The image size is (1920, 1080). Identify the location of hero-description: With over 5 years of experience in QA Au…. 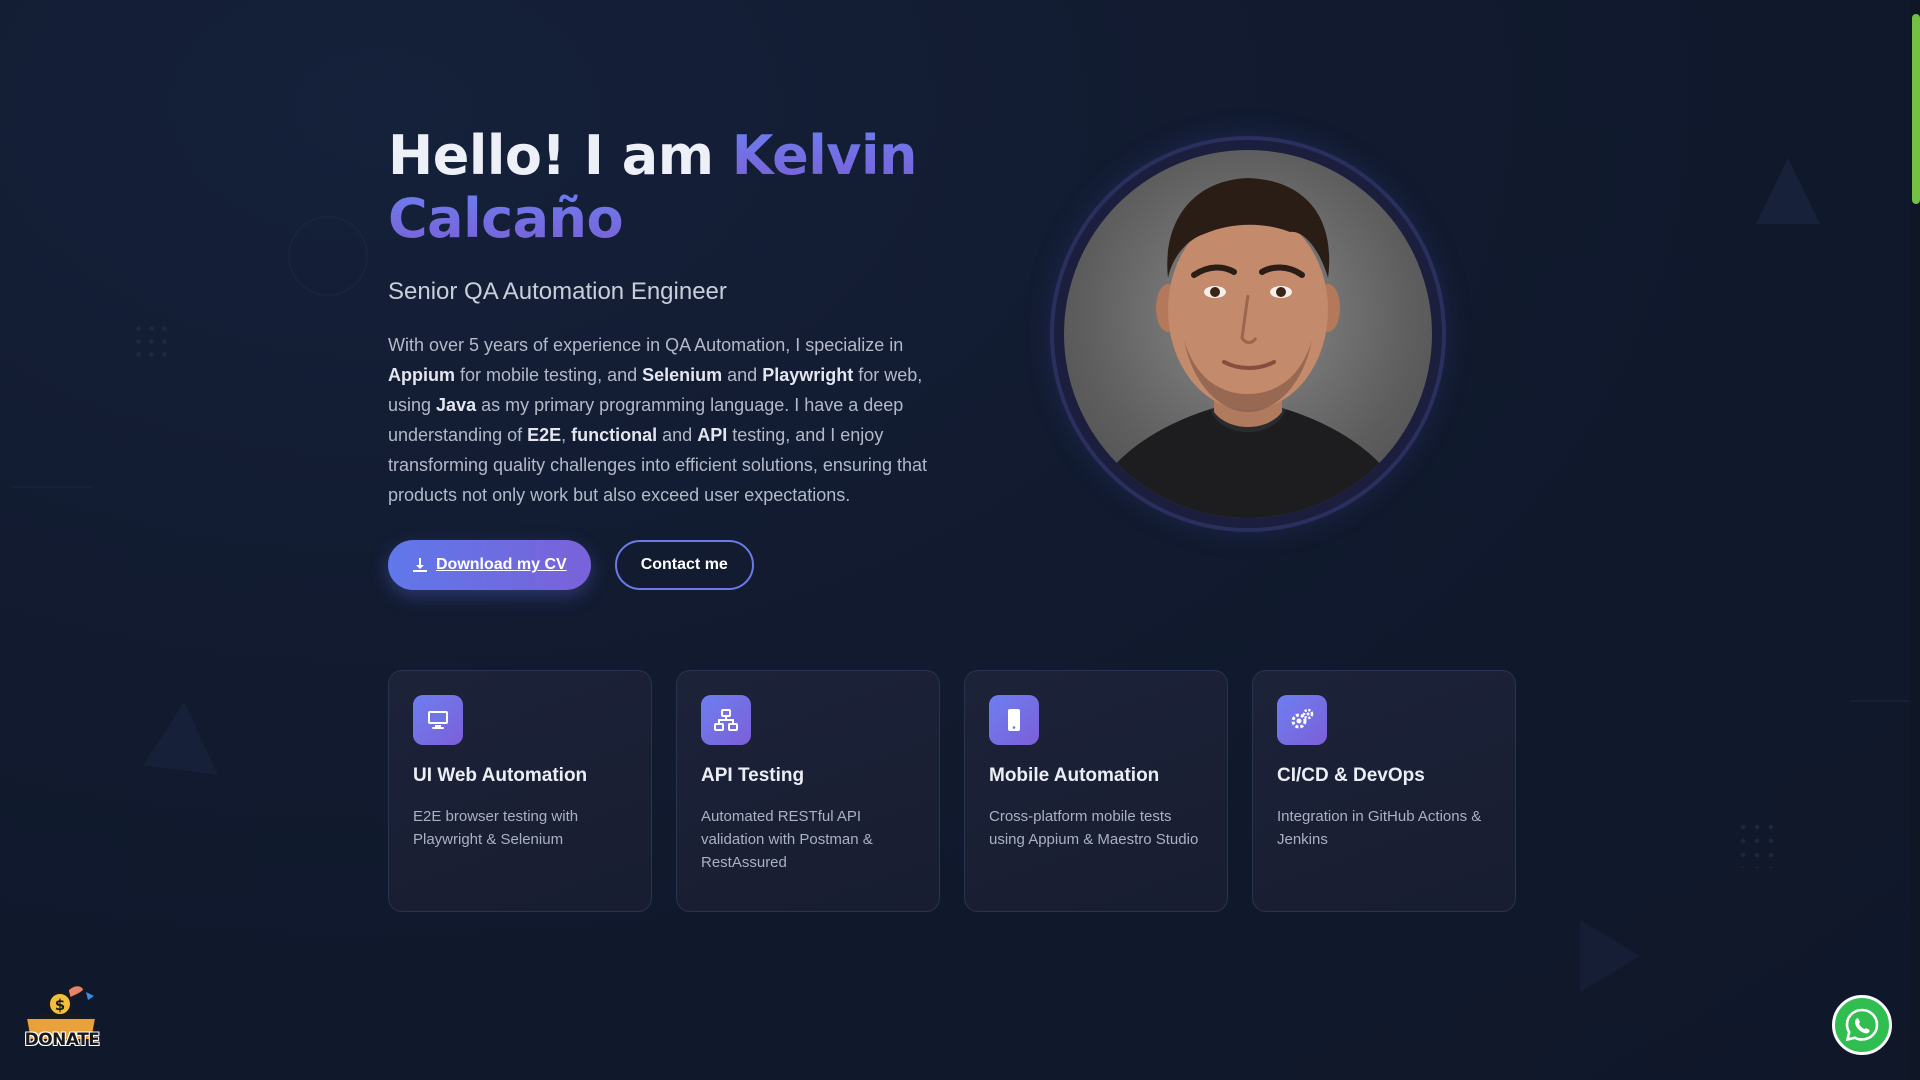
(657, 420).